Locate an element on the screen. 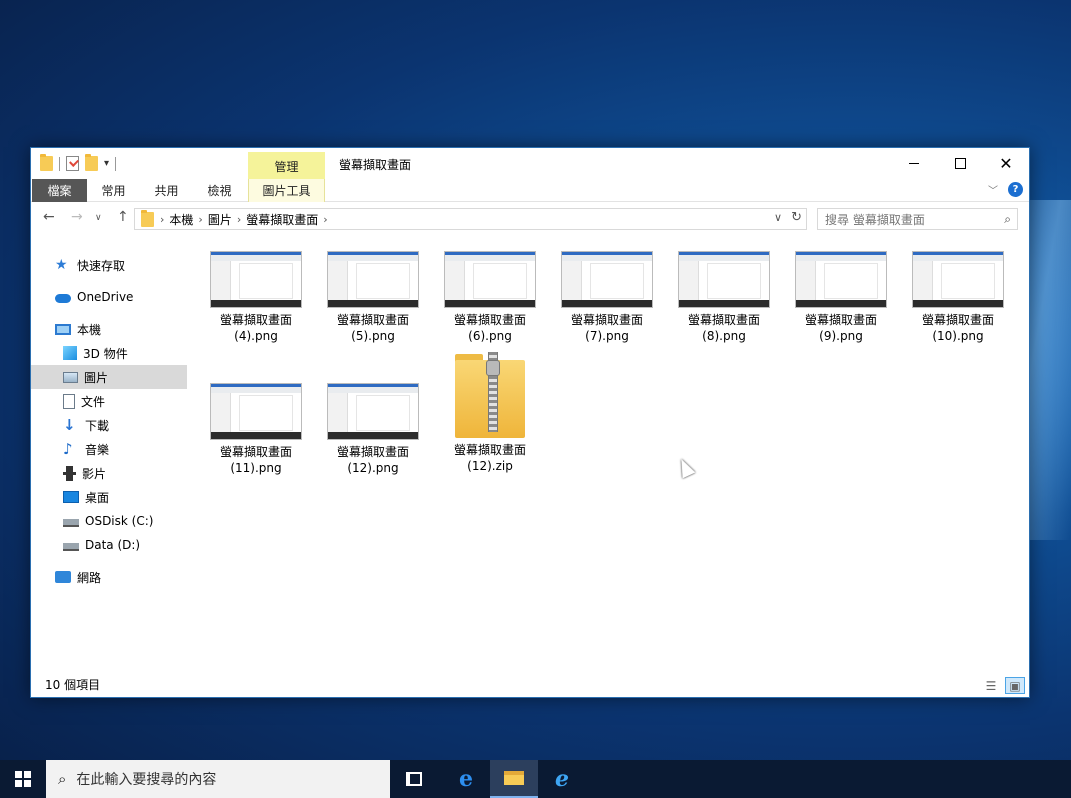 This screenshot has width=1071, height=798. taskbar-ie-button: e is located at coordinates (562, 779).